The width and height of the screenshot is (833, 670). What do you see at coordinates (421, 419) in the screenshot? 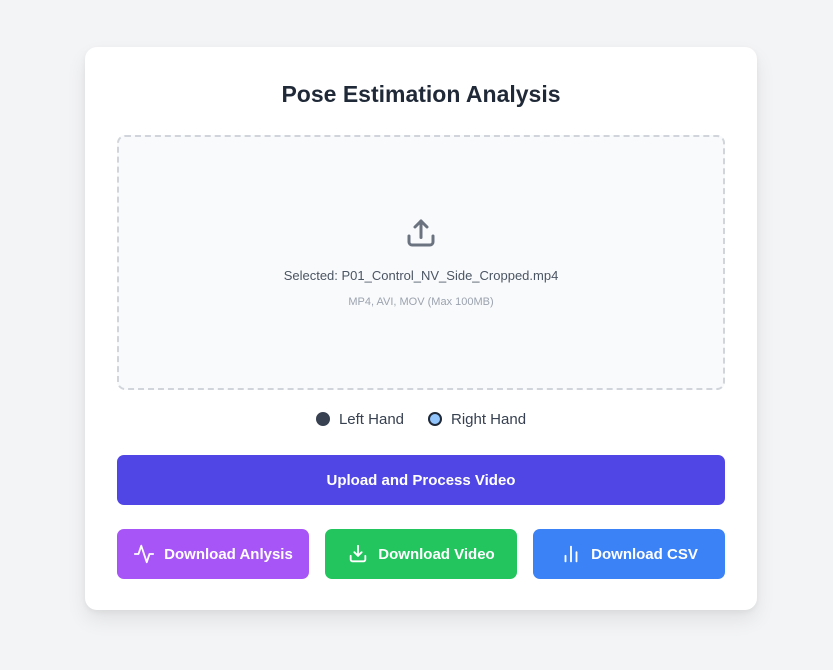
I see `hand-radio-group: Left Hand Right Hand` at bounding box center [421, 419].